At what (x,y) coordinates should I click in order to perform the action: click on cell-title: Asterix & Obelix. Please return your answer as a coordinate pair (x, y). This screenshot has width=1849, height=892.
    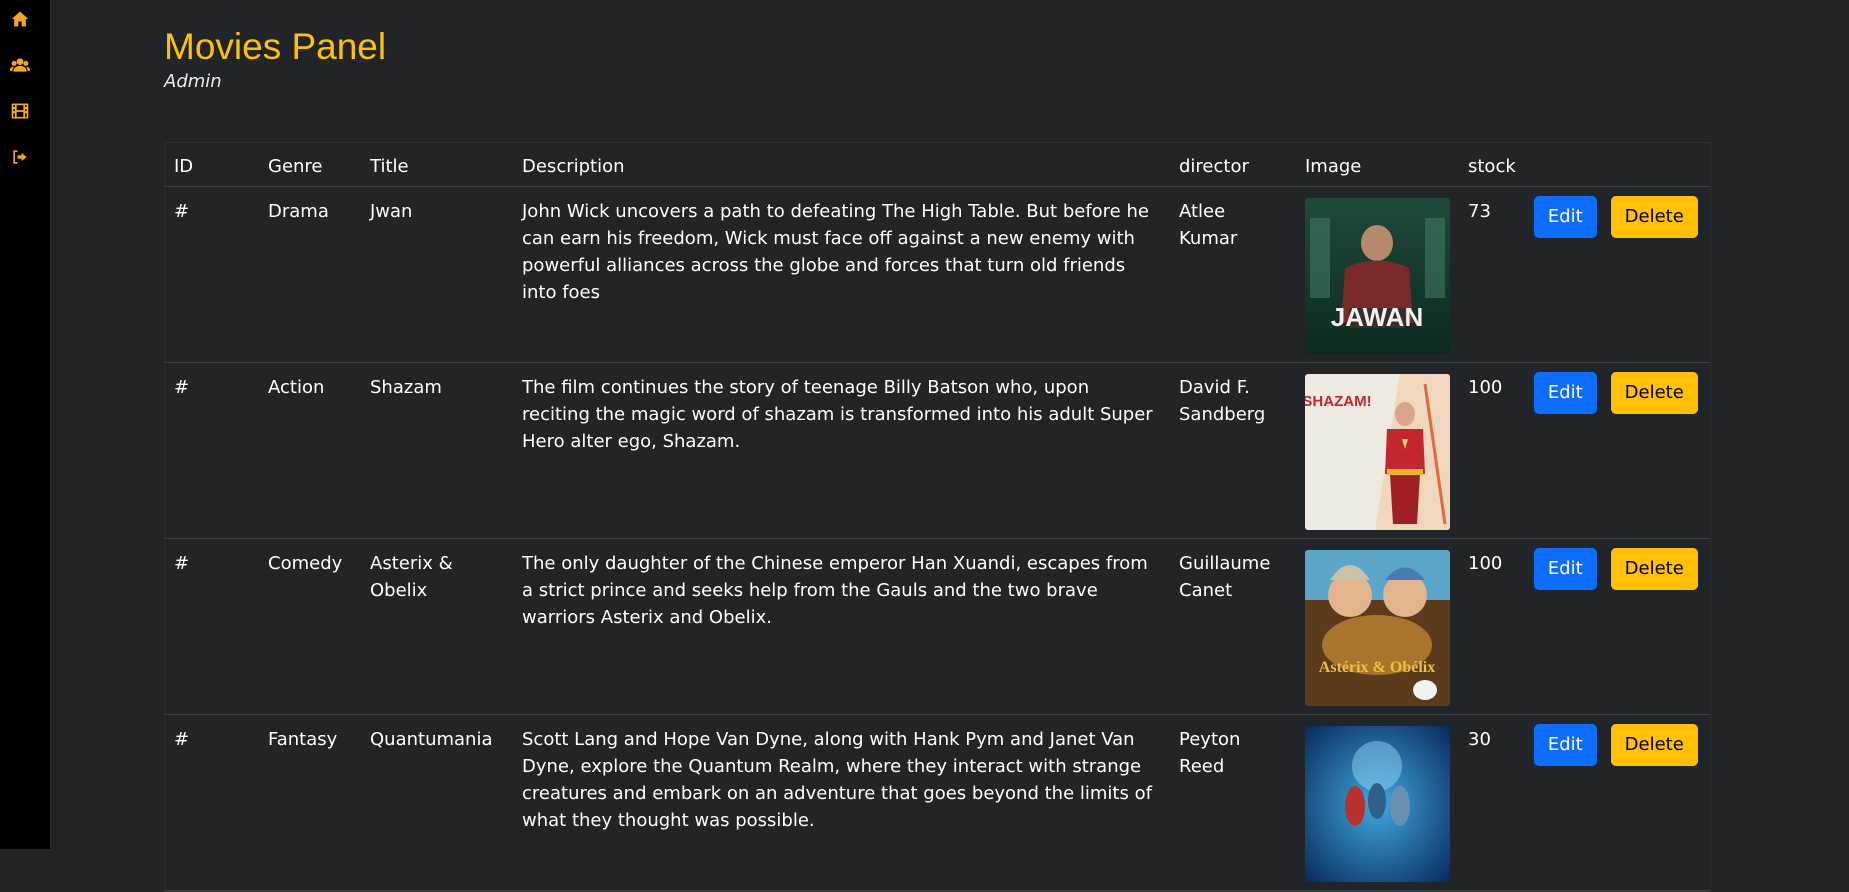
    Looking at the image, I should click on (437, 626).